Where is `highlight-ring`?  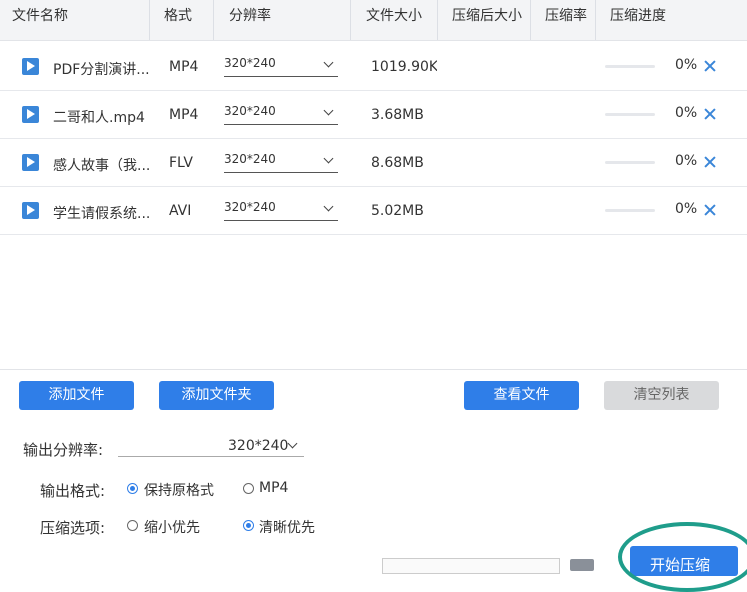 highlight-ring is located at coordinates (682, 557).